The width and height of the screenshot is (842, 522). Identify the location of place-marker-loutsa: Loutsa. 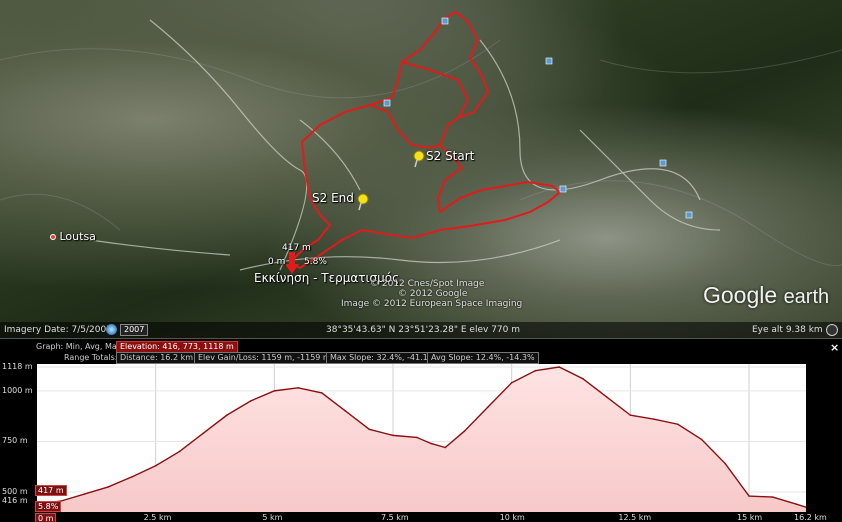
(73, 236).